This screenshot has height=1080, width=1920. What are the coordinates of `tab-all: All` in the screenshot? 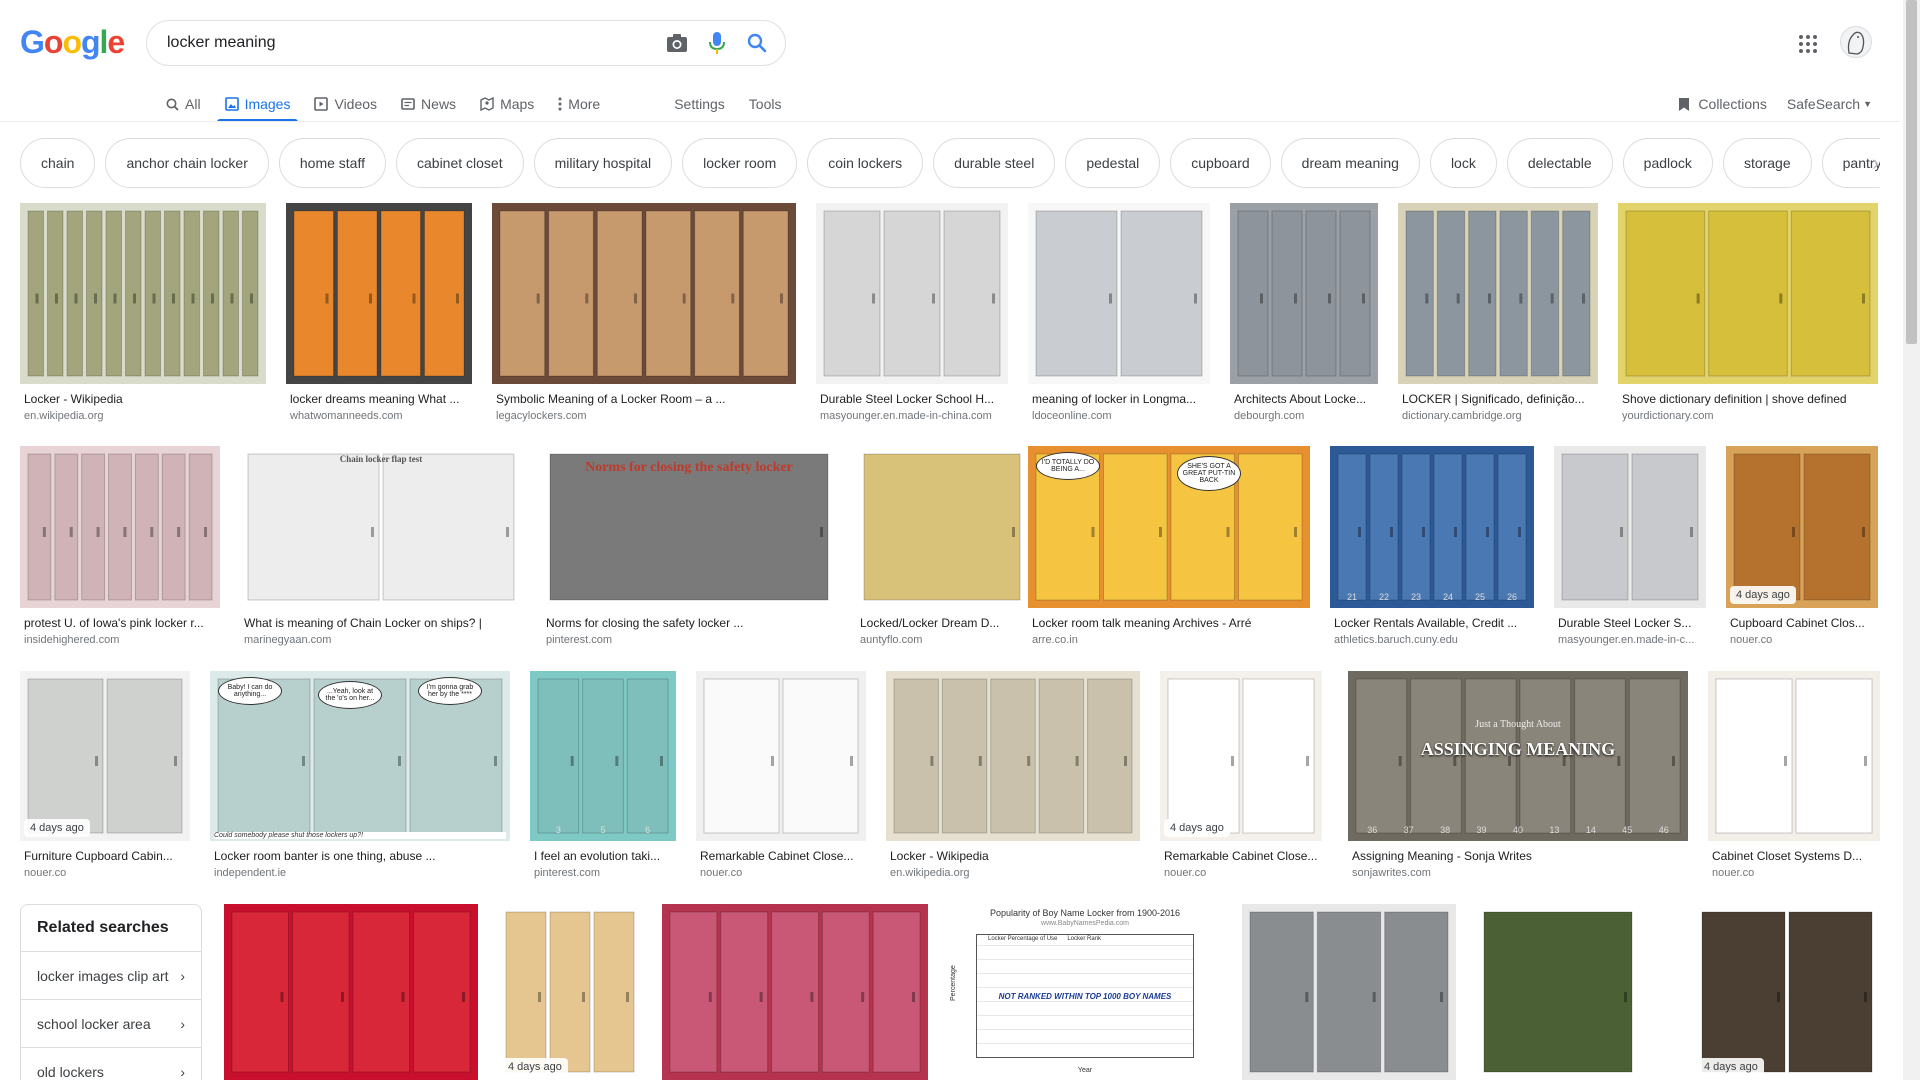 It's located at (183, 104).